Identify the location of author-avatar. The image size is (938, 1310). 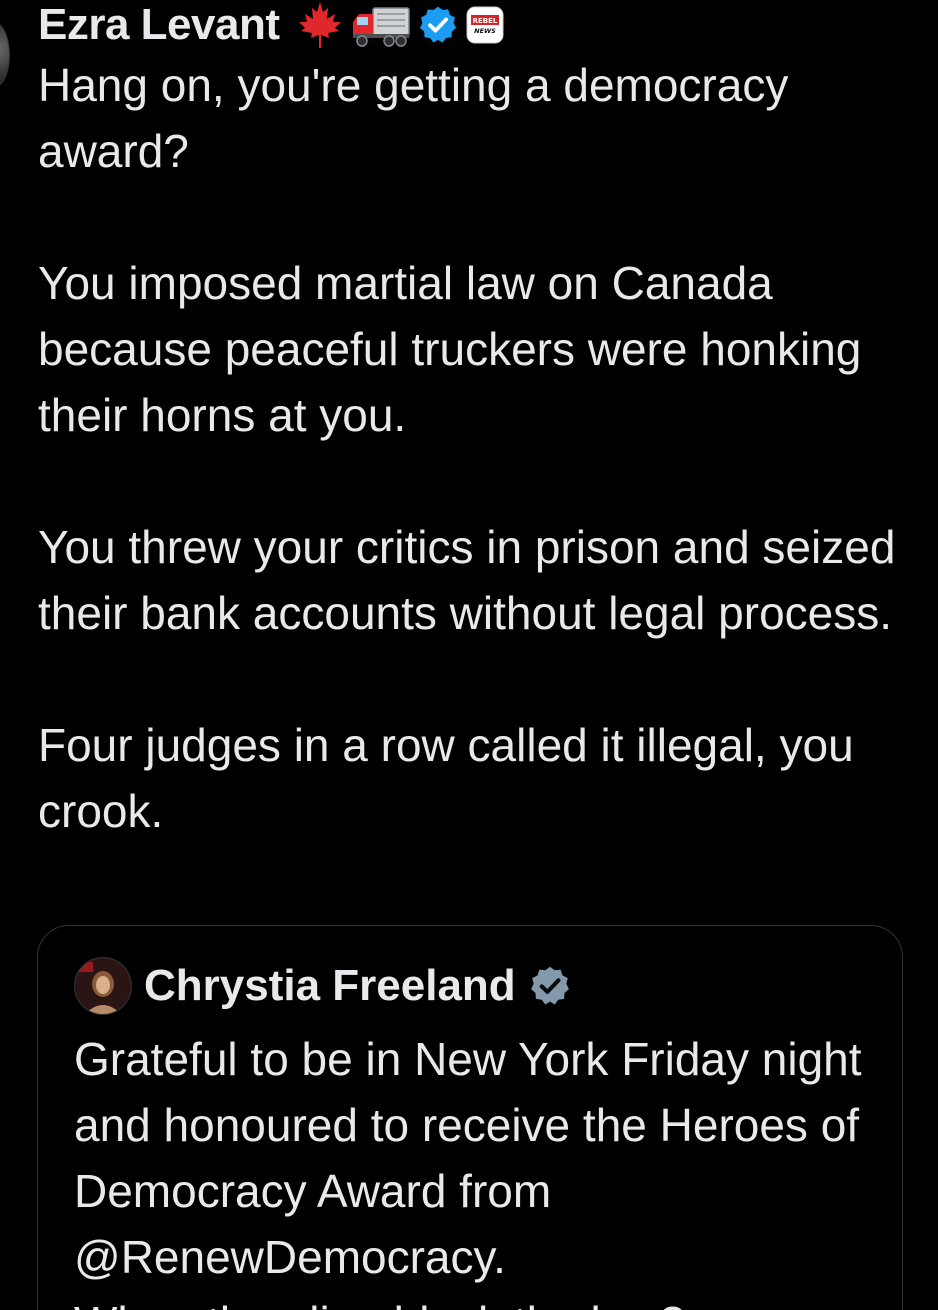
(5, 55).